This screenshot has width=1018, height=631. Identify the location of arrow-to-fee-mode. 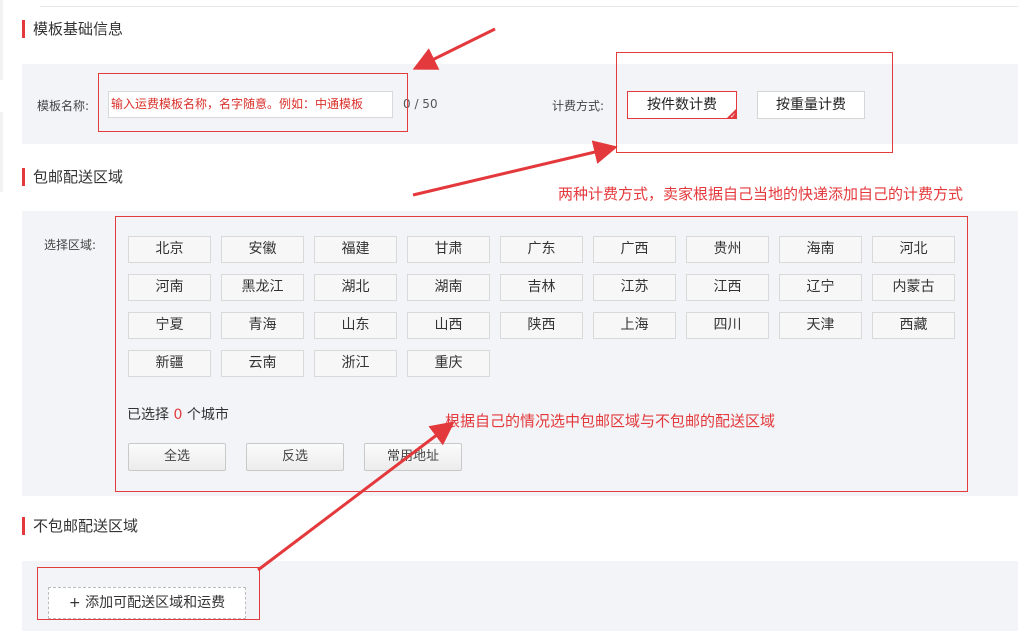
(515, 168).